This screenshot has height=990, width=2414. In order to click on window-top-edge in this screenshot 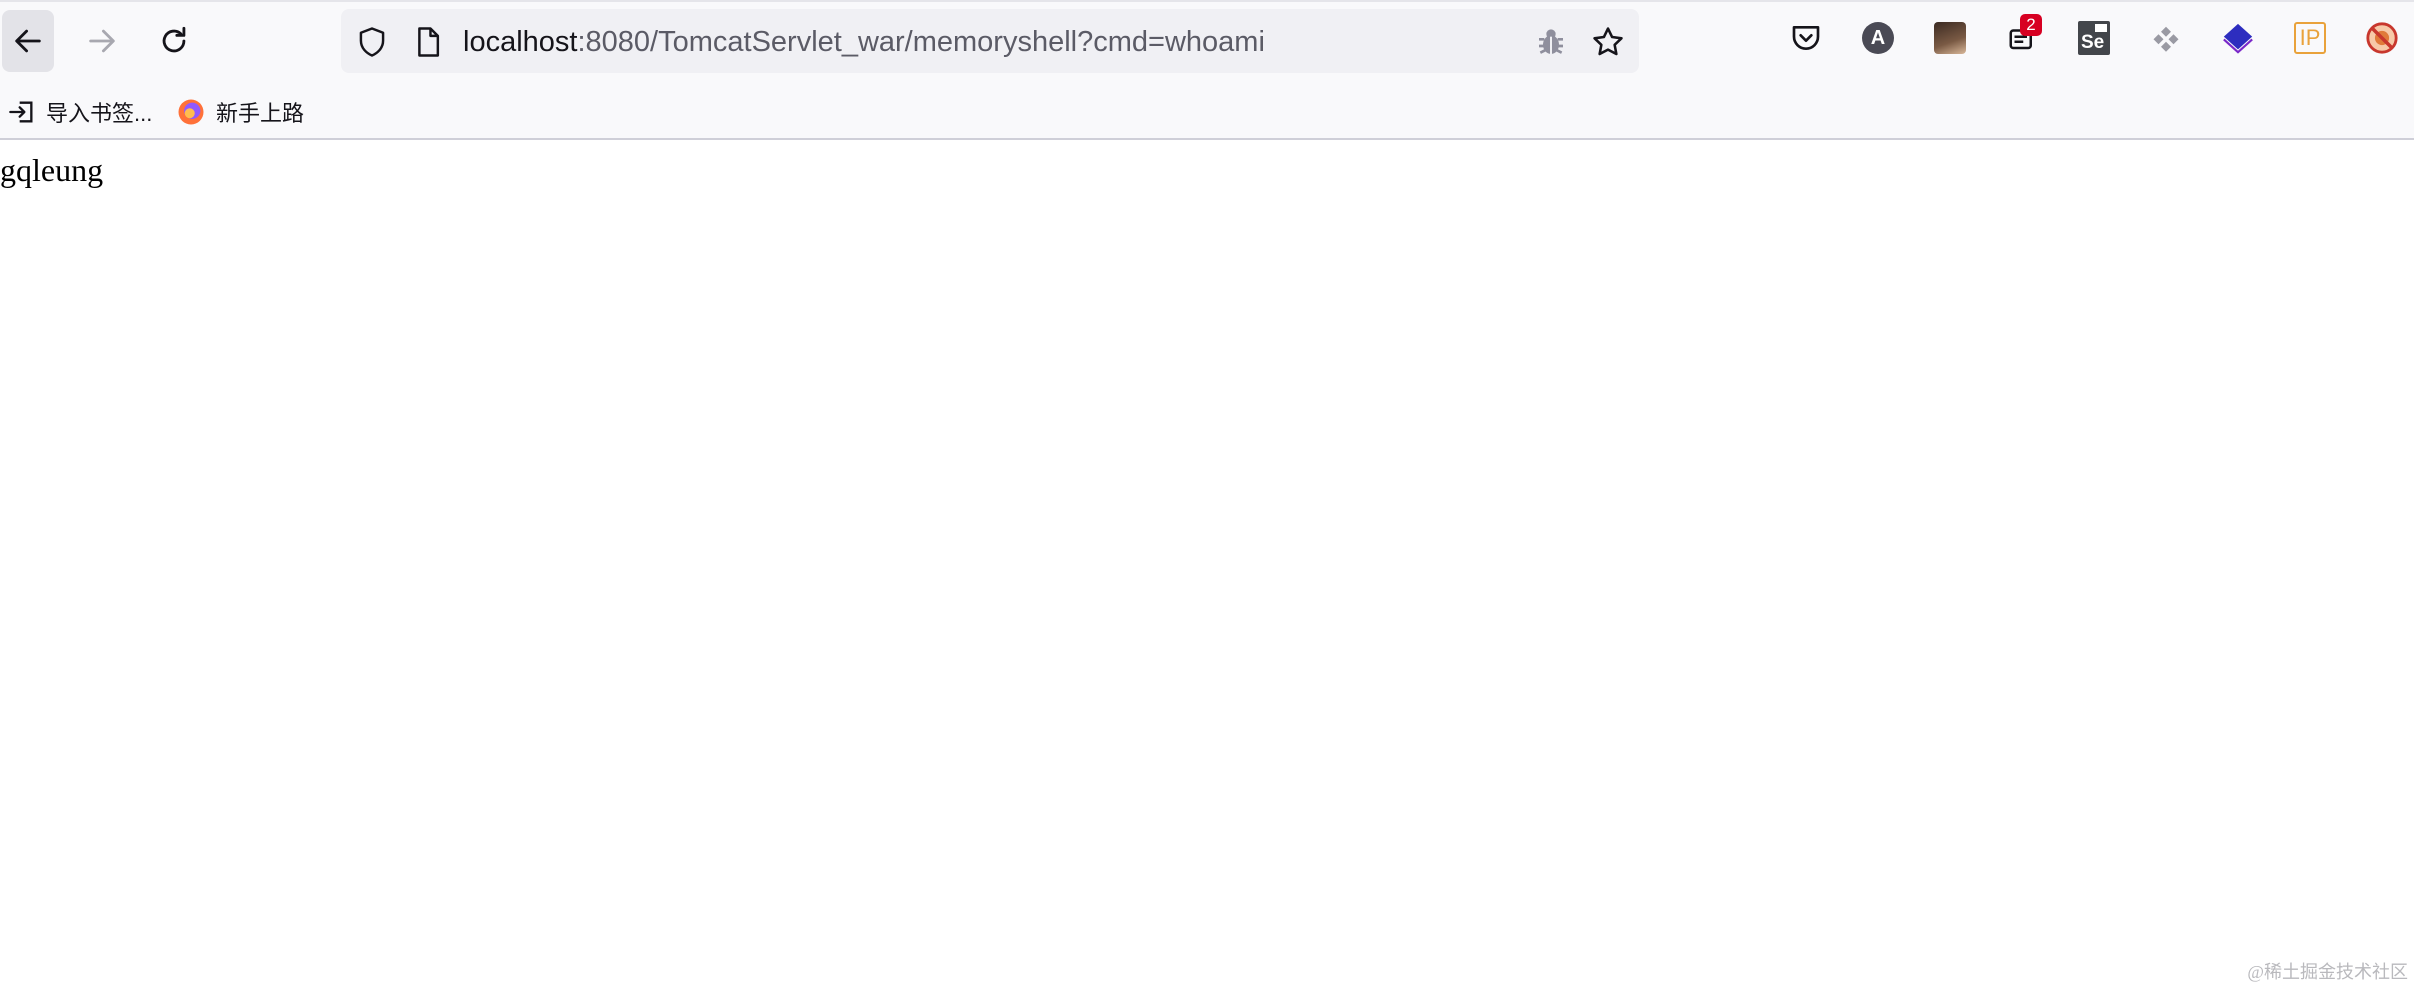, I will do `click(1207, 1)`.